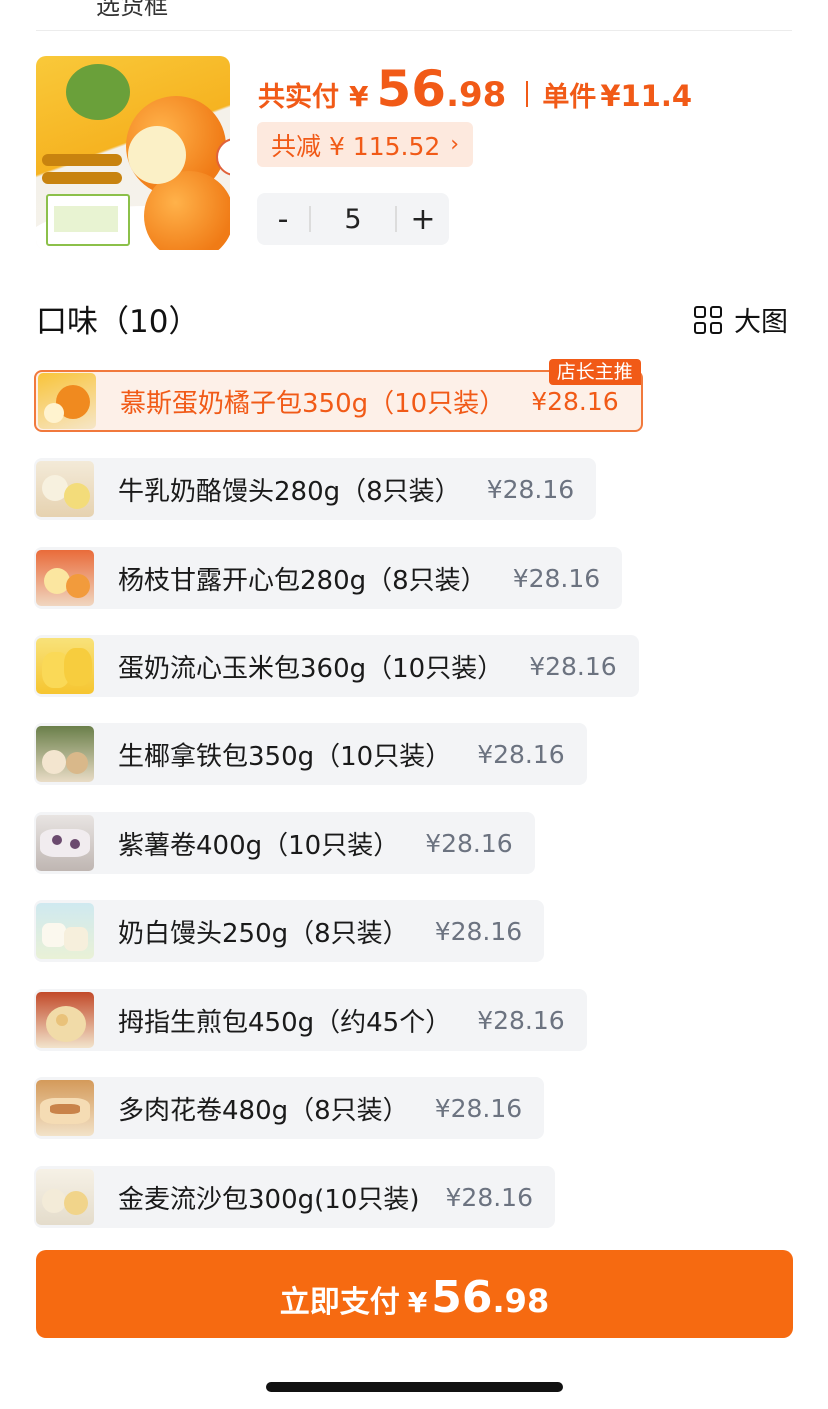 The width and height of the screenshot is (828, 1409). What do you see at coordinates (646, 96) in the screenshot?
I see `unit-price: ¥11.4` at bounding box center [646, 96].